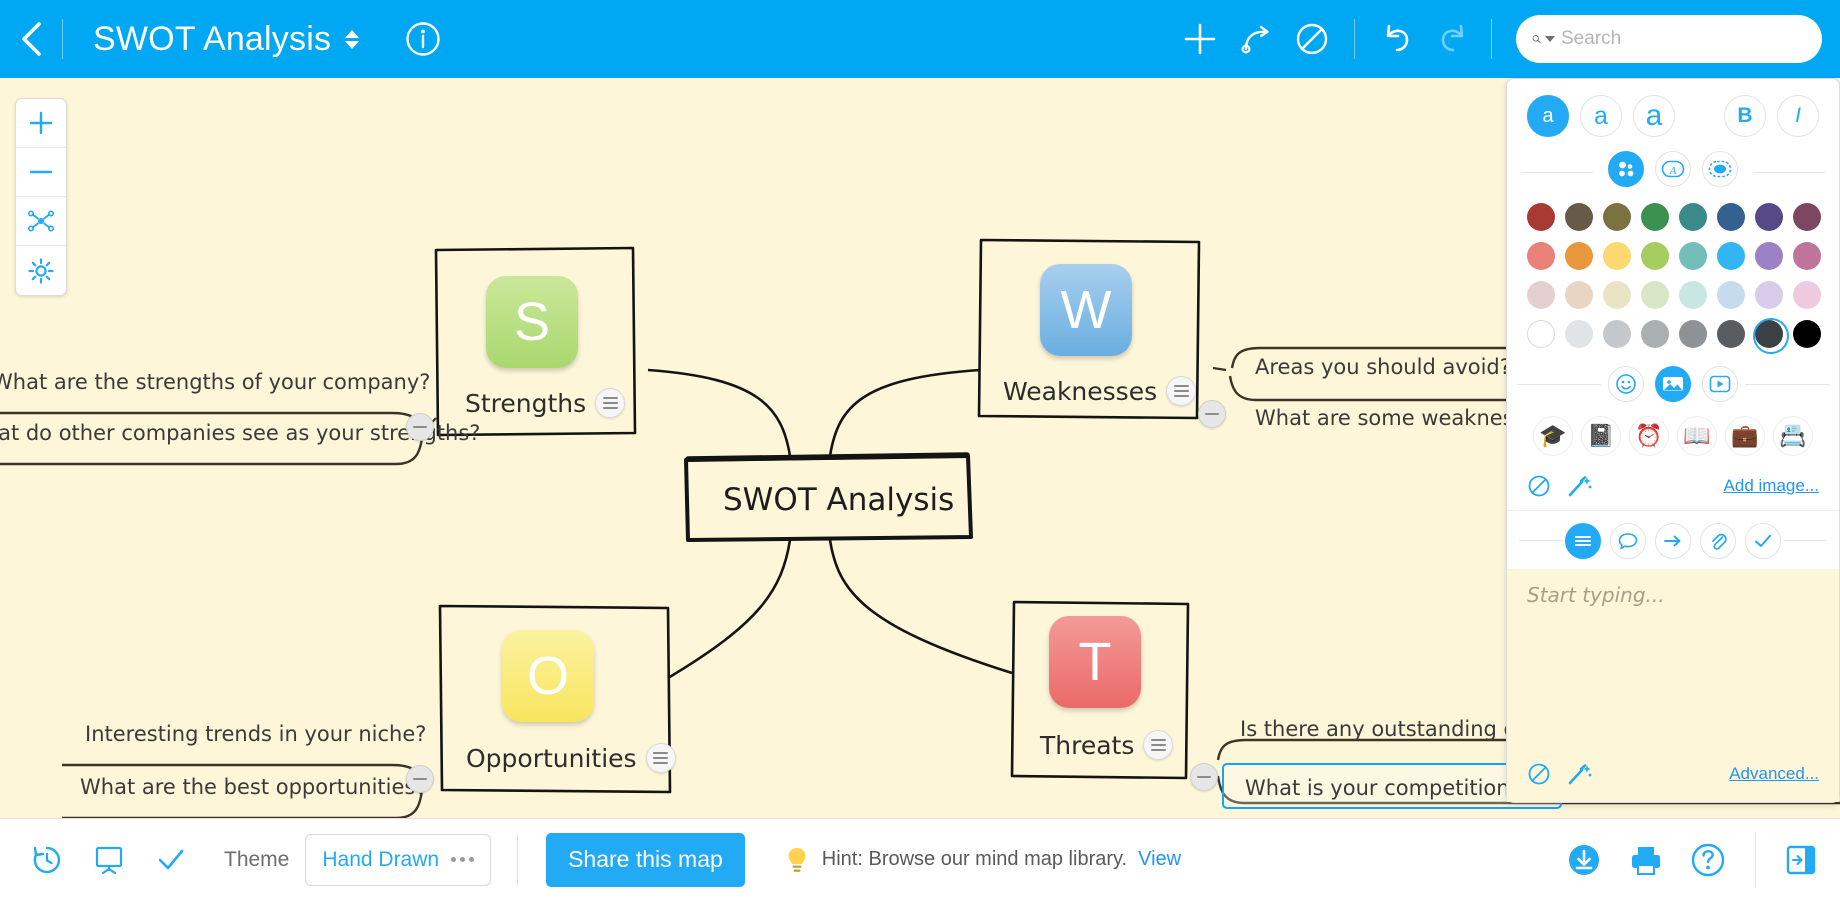 Image resolution: width=1840 pixels, height=900 pixels. What do you see at coordinates (1200, 39) in the screenshot?
I see `add-node-button` at bounding box center [1200, 39].